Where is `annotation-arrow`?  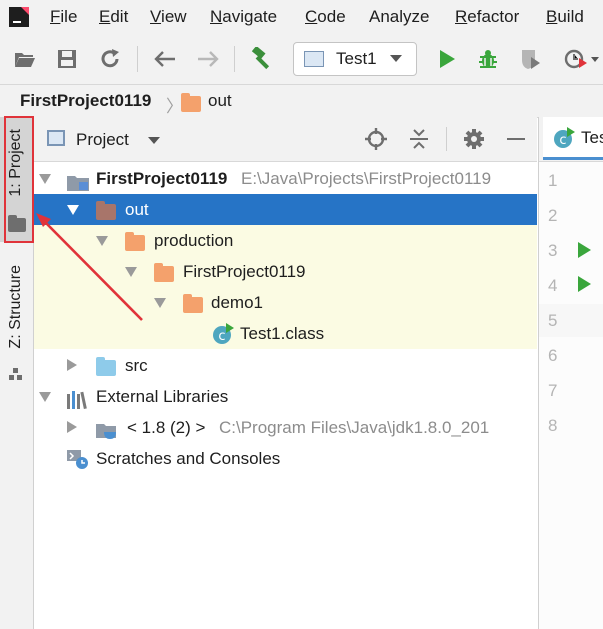
annotation-arrow is located at coordinates (89, 267).